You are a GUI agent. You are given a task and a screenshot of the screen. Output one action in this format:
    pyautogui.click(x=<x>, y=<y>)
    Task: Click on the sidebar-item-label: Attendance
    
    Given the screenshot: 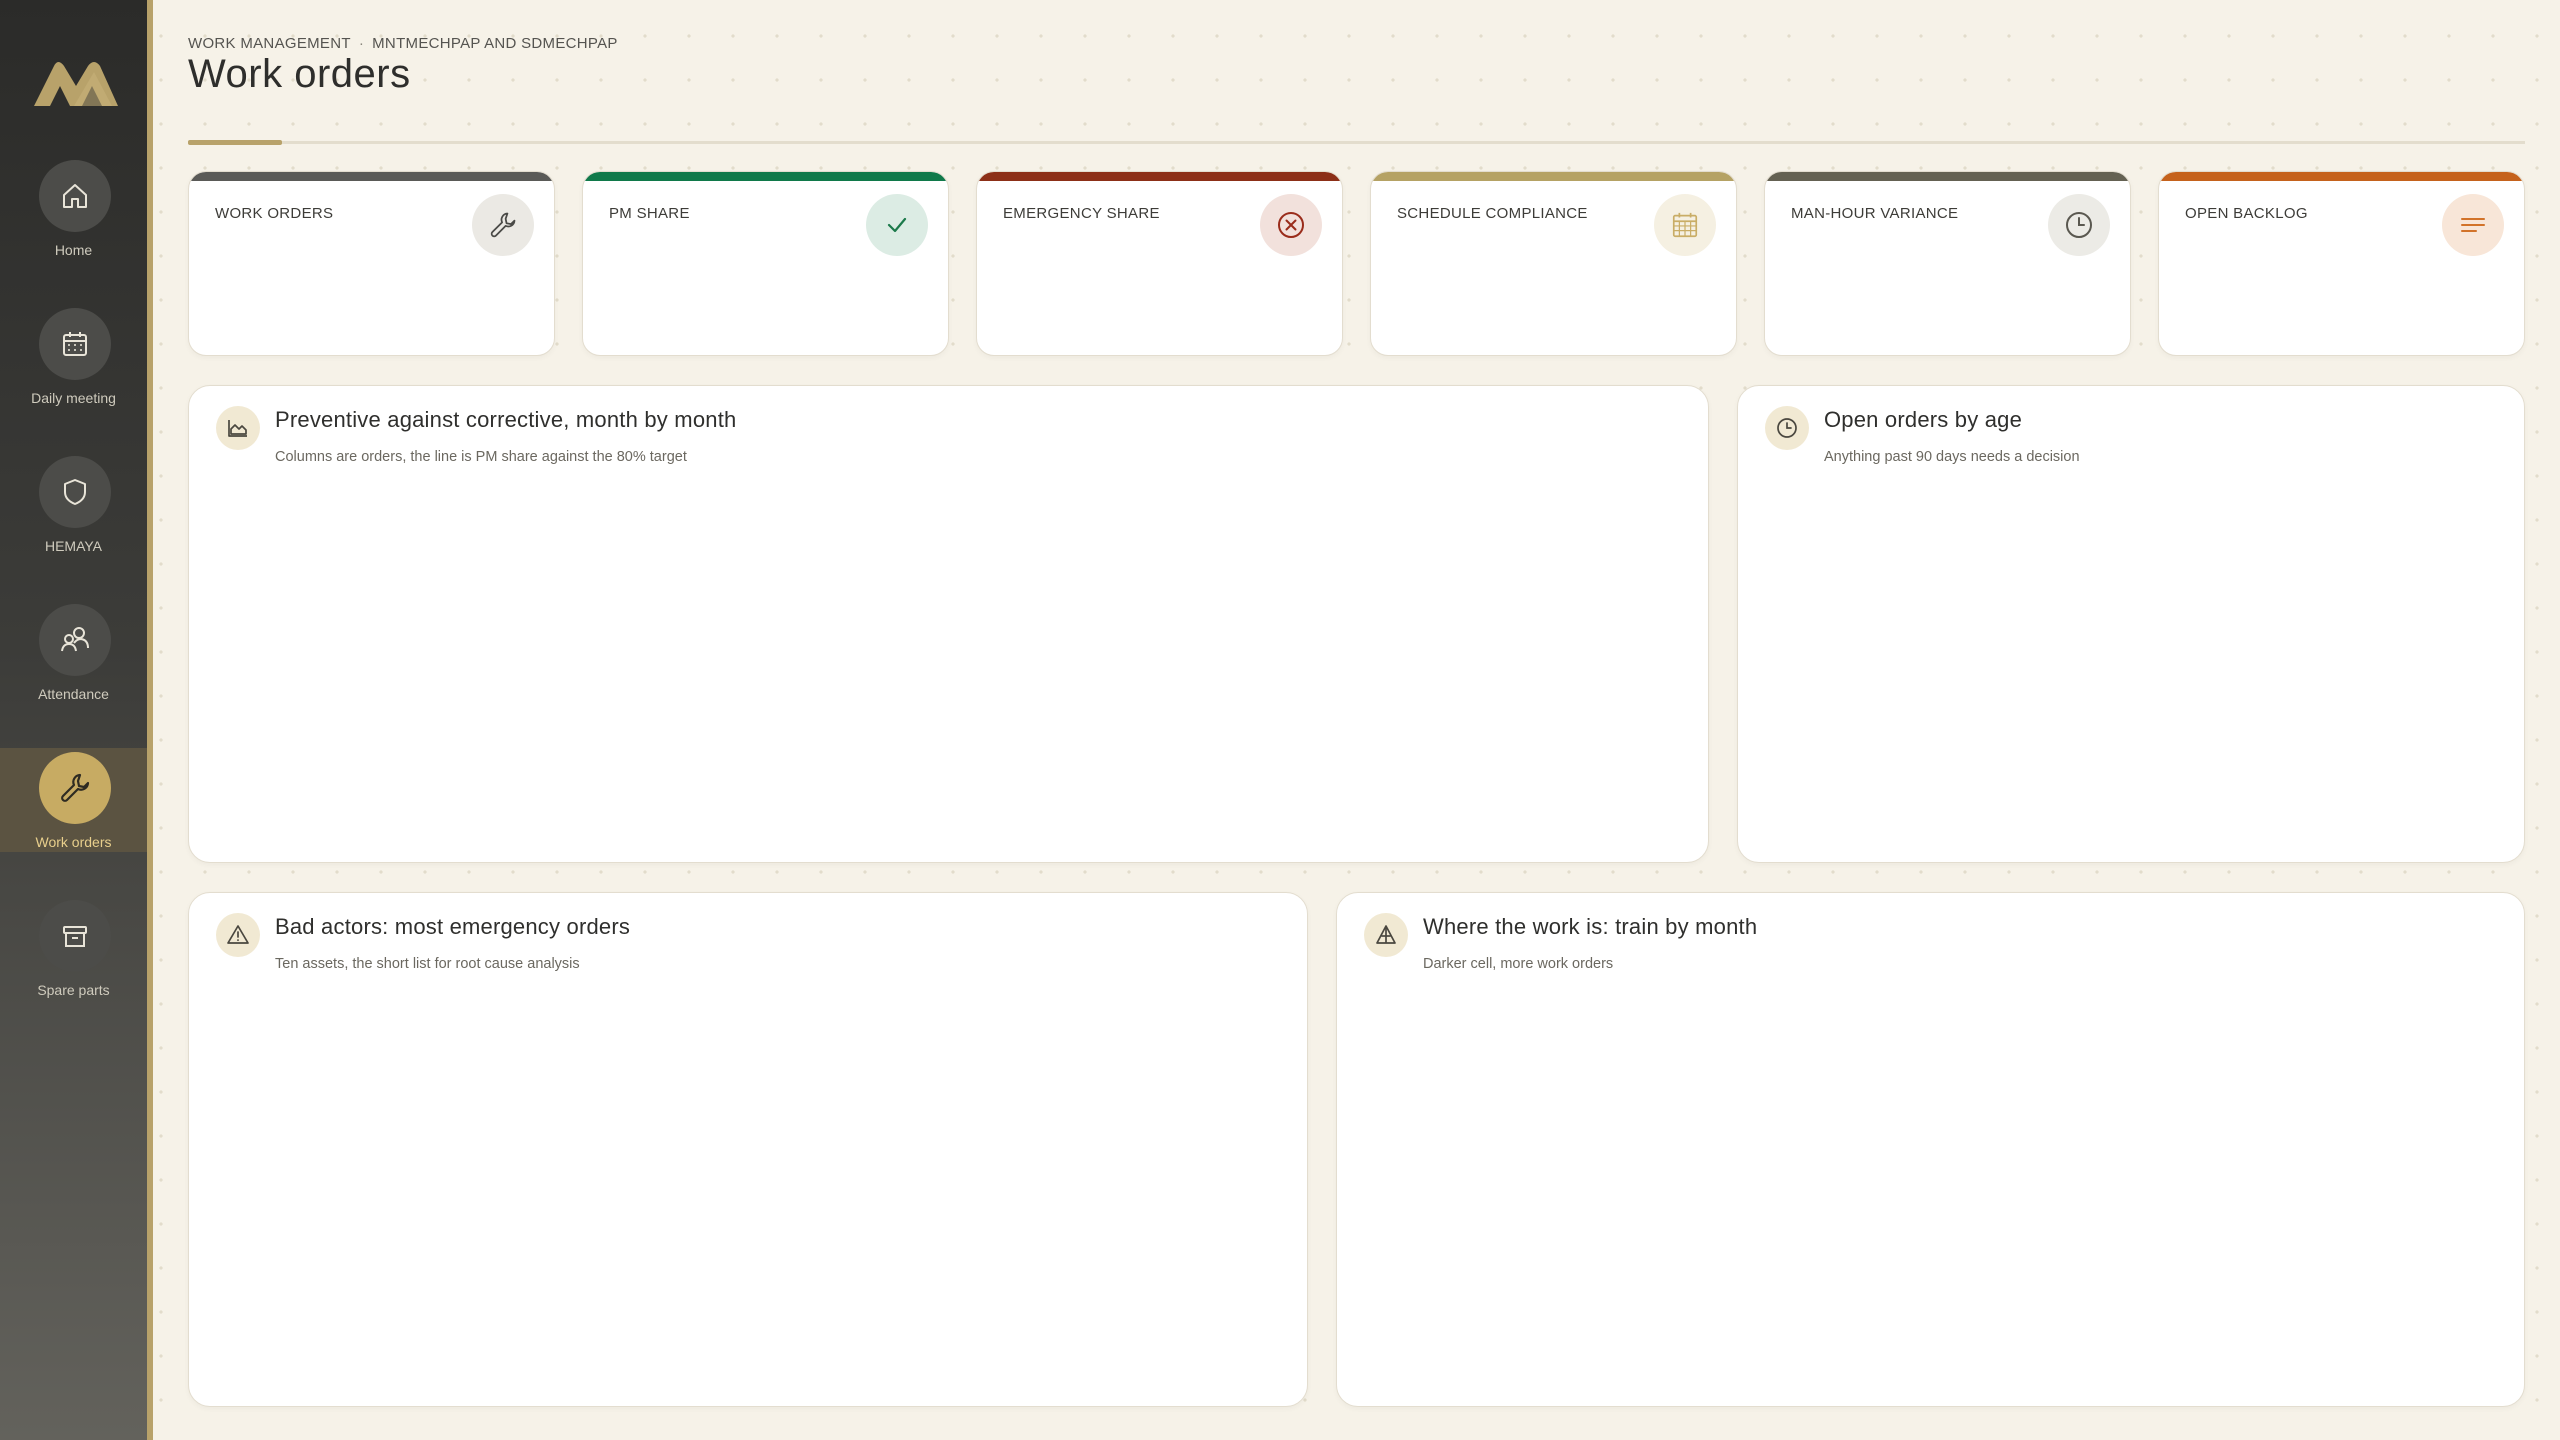 What is the action you would take?
    pyautogui.click(x=73, y=694)
    